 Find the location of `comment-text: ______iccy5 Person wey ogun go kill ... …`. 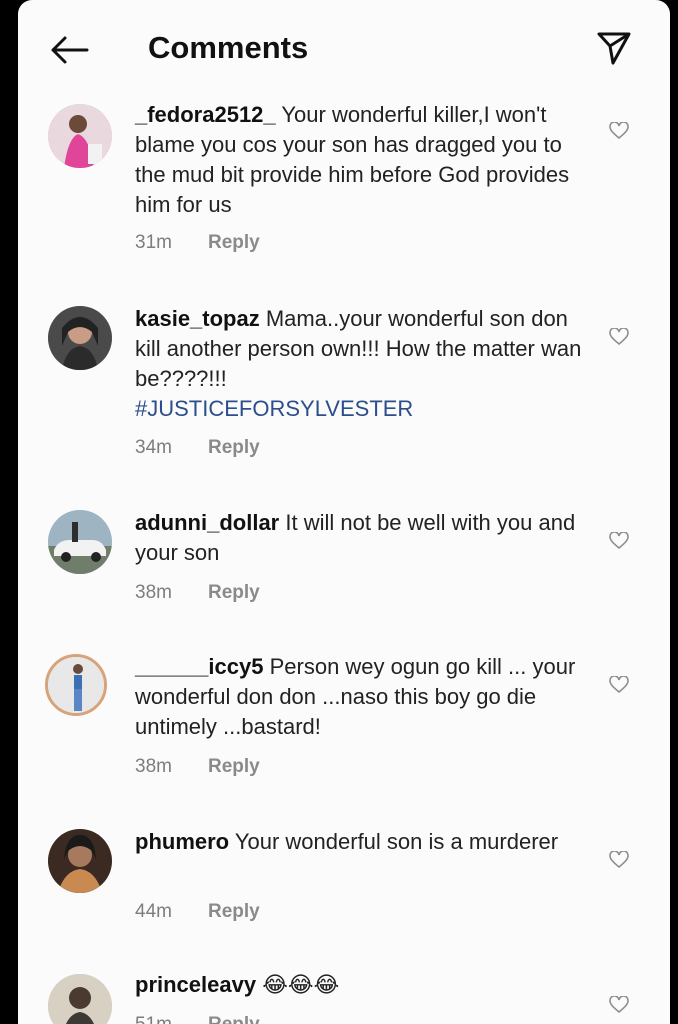

comment-text: ______iccy5 Person wey ogun go kill ... … is located at coordinates (362, 697).